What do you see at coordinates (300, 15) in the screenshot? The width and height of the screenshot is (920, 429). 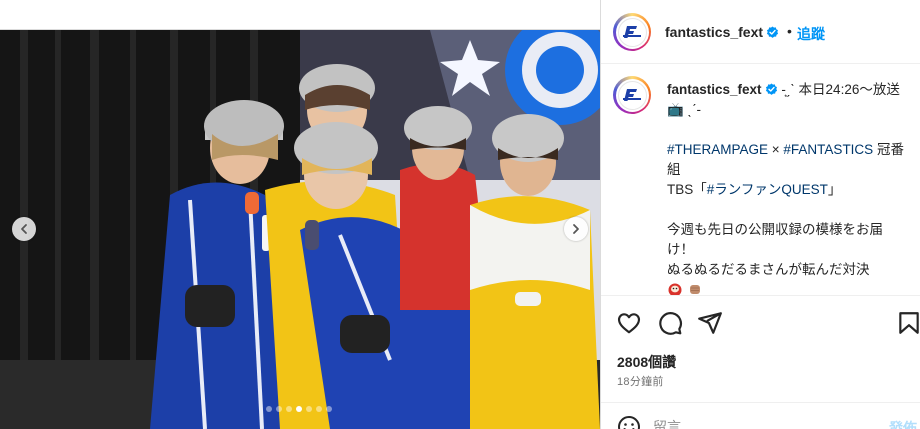 I see `top-strip-divider` at bounding box center [300, 15].